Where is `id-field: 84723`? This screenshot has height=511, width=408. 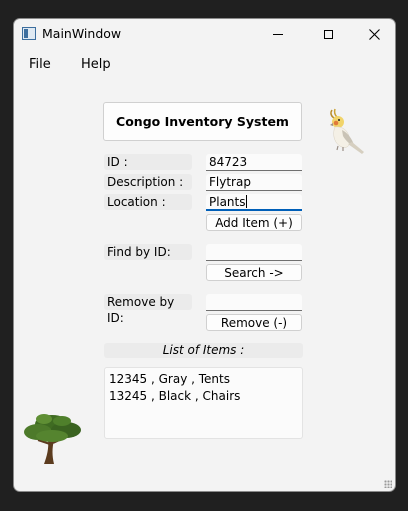
id-field: 84723 is located at coordinates (254, 162).